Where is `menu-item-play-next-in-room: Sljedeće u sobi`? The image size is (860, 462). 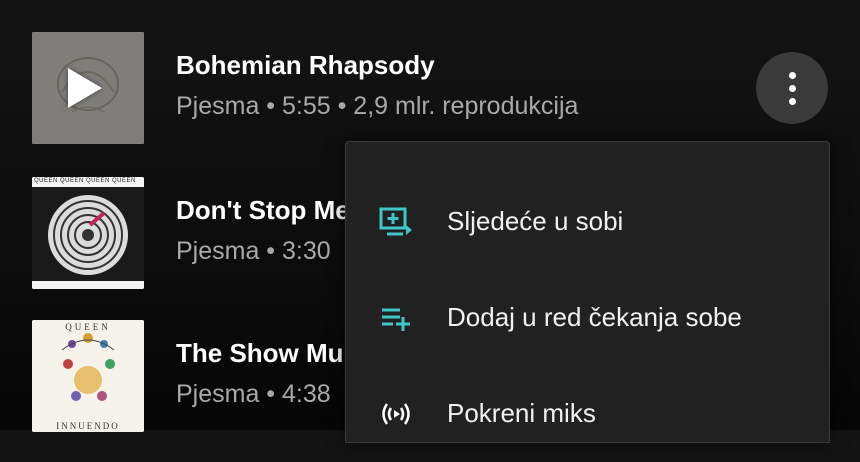 menu-item-play-next-in-room: Sljedeće u sobi is located at coordinates (587, 222).